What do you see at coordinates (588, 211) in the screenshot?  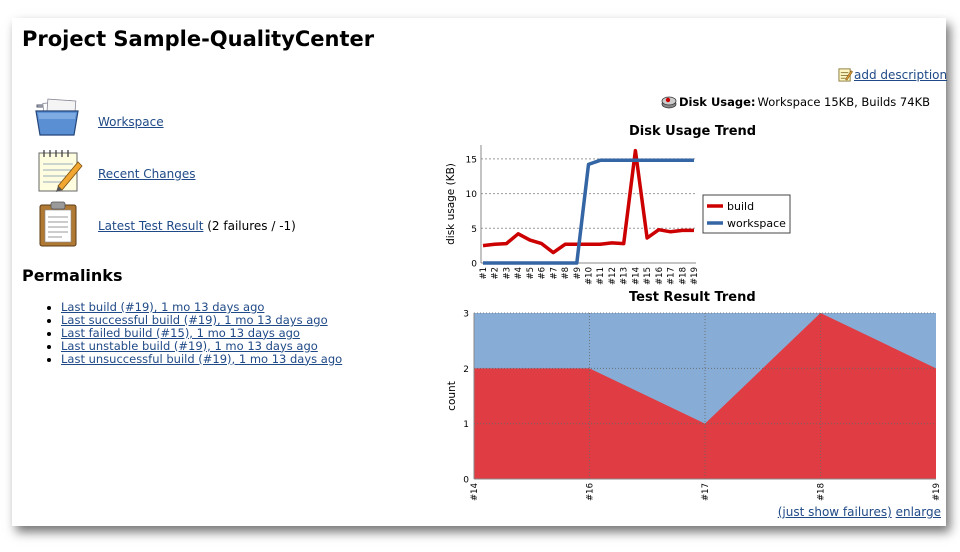 I see `series-line-workspace` at bounding box center [588, 211].